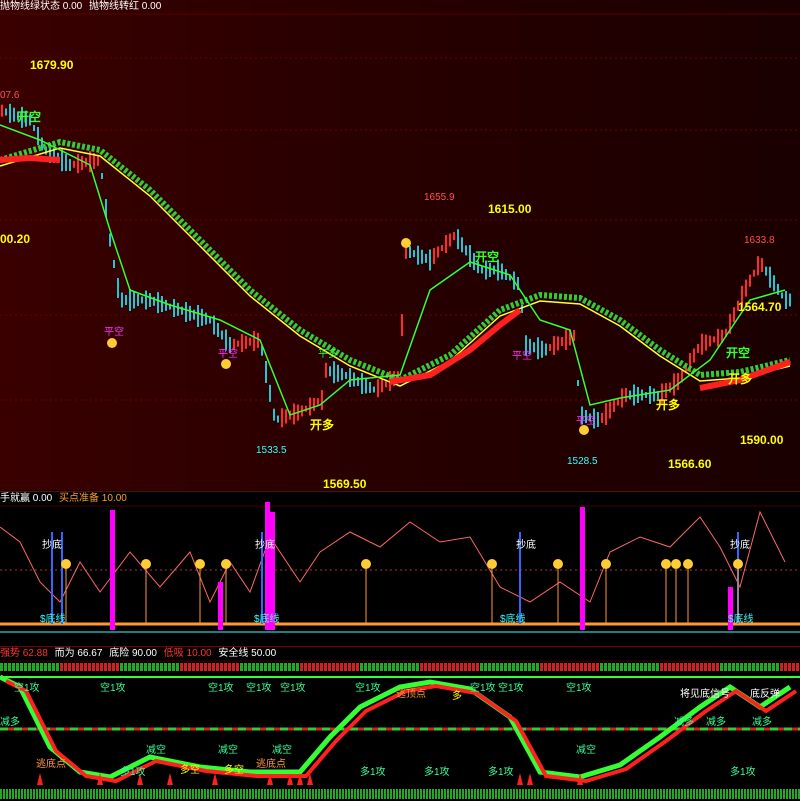 The height and width of the screenshot is (801, 800). Describe the element at coordinates (24, 653) in the screenshot. I see `legend-item: 强势 62.88` at that location.